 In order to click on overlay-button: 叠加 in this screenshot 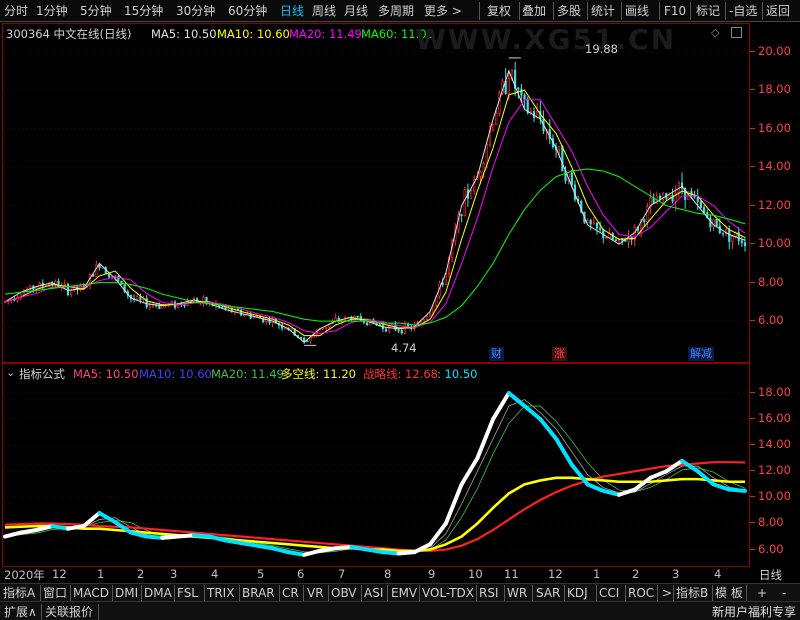, I will do `click(534, 11)`.